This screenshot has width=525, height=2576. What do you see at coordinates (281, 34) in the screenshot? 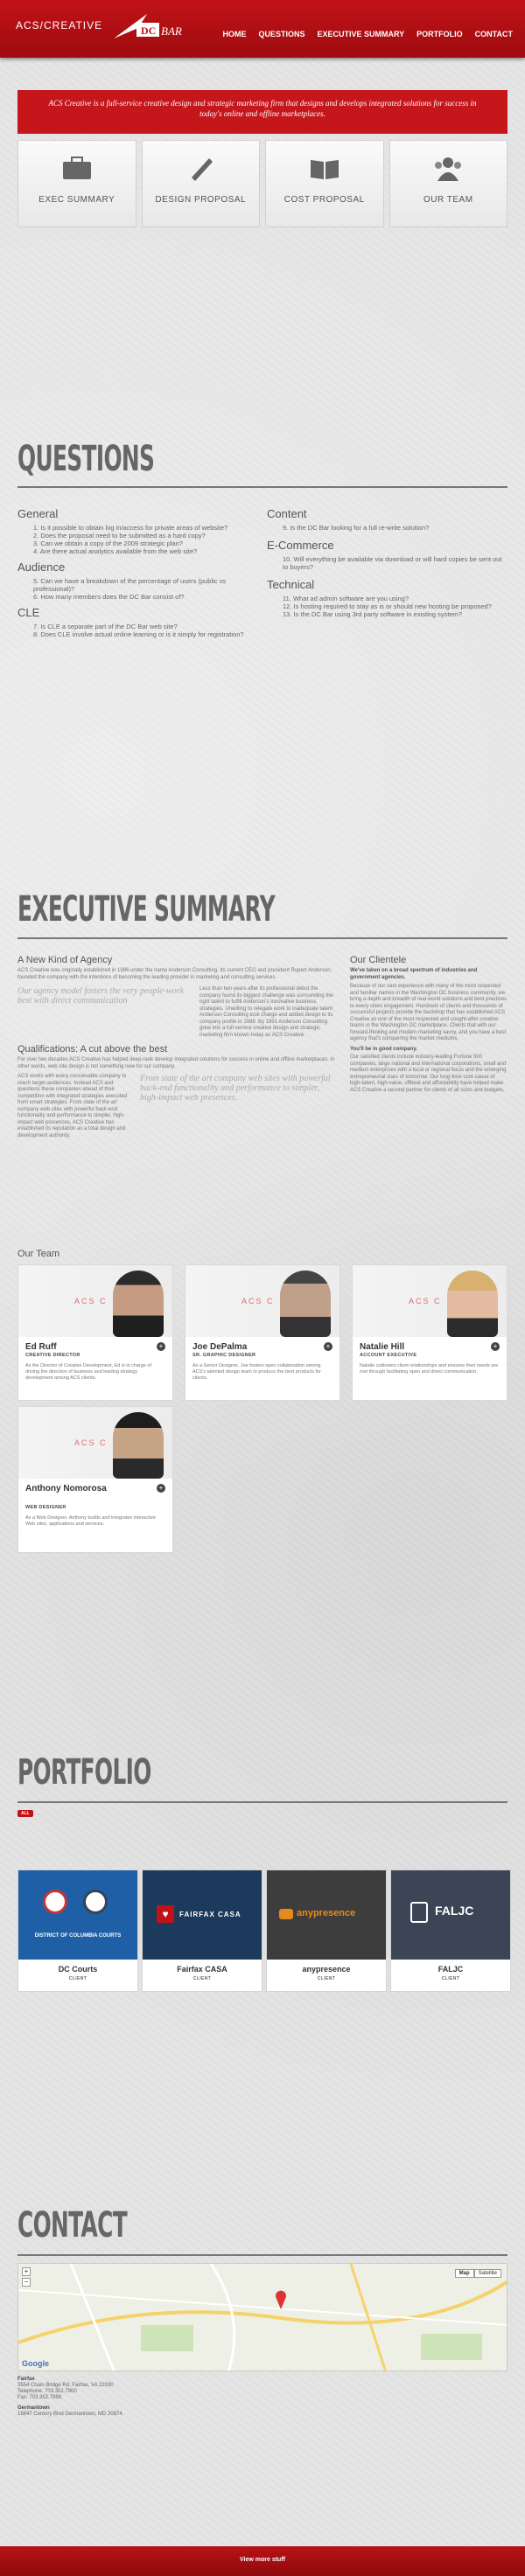
I see `nav-questions: QUESTIONS` at bounding box center [281, 34].